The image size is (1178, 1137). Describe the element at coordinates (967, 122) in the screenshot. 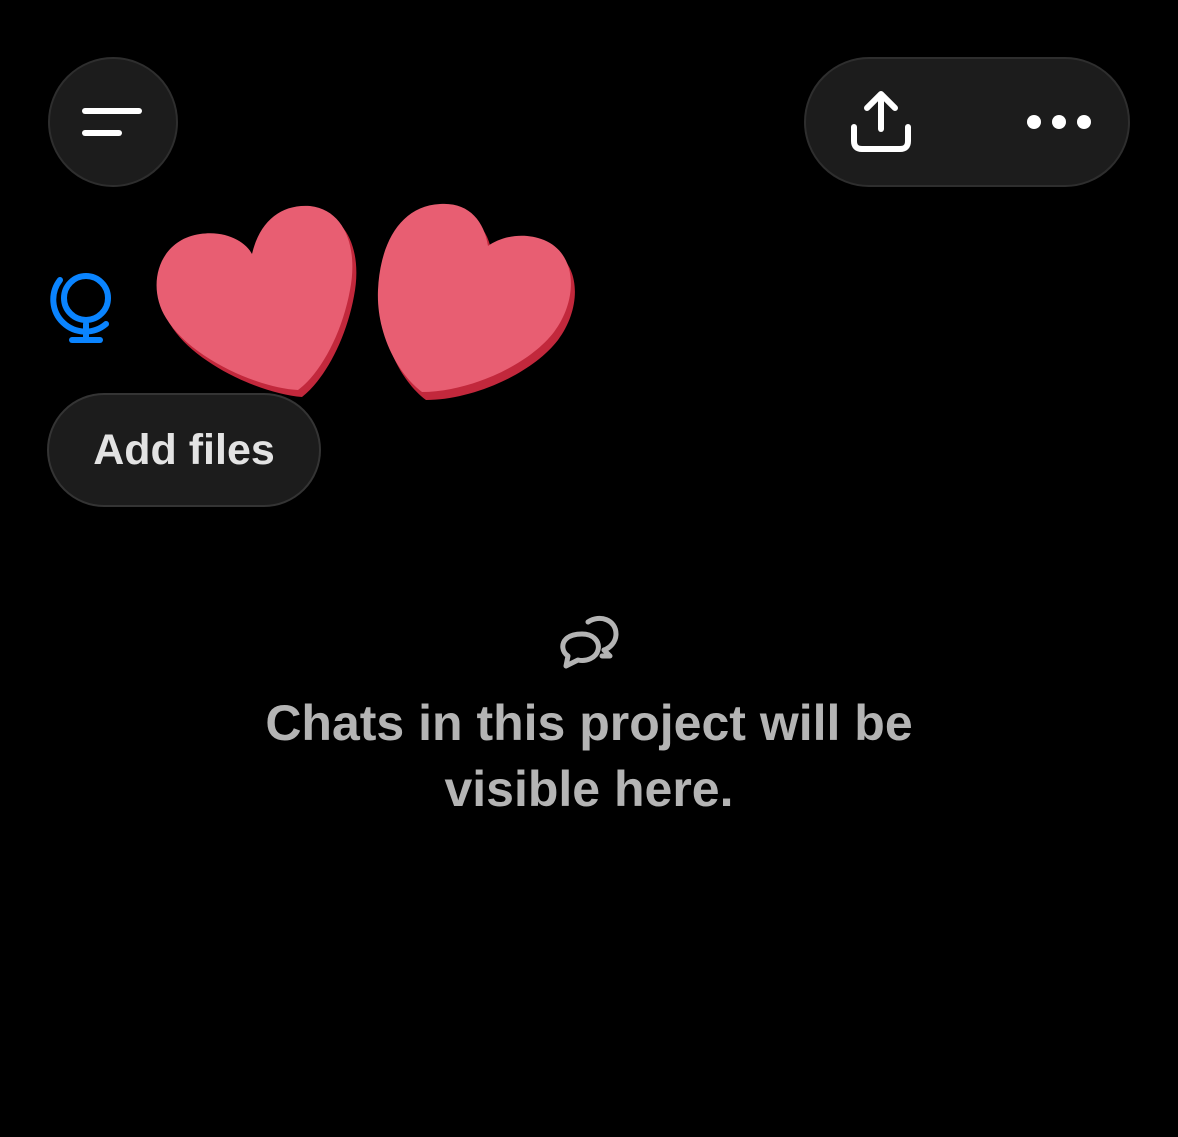

I see `header-actions` at that location.